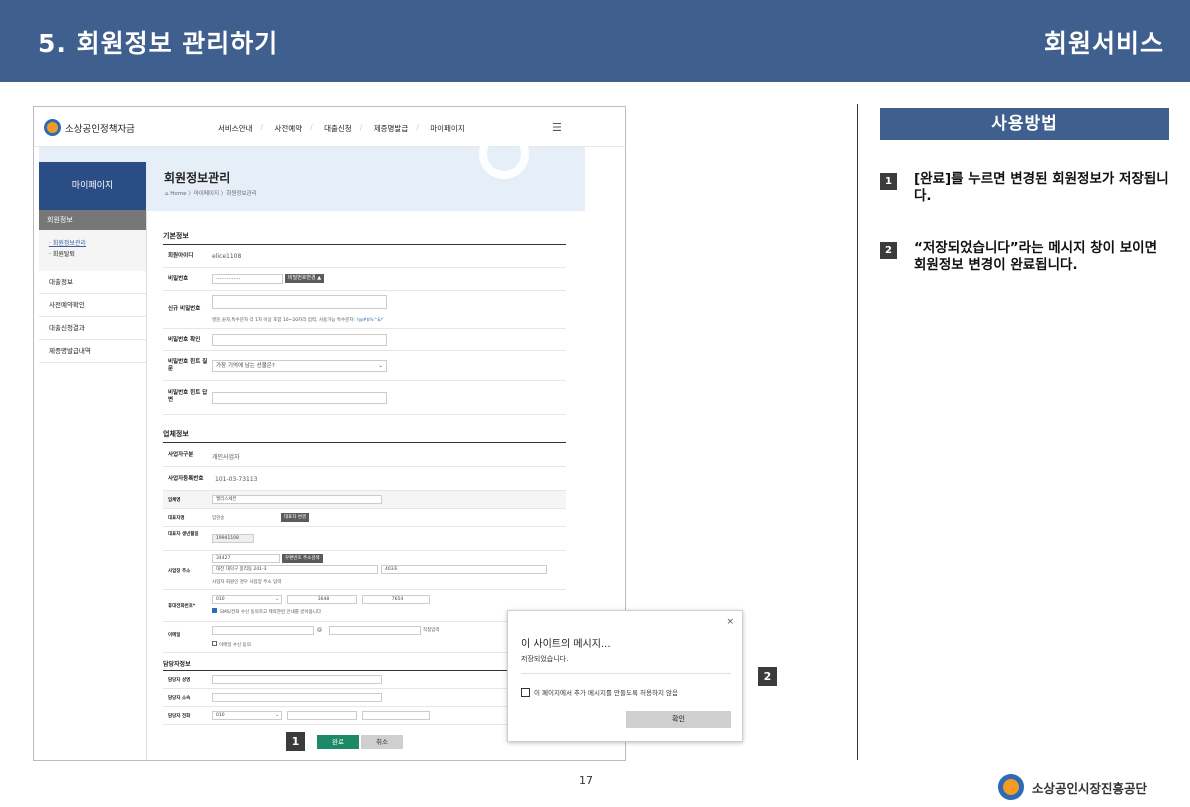 The height and width of the screenshot is (807, 1190). Describe the element at coordinates (338, 742) in the screenshot. I see `complete-button: 완료` at that location.